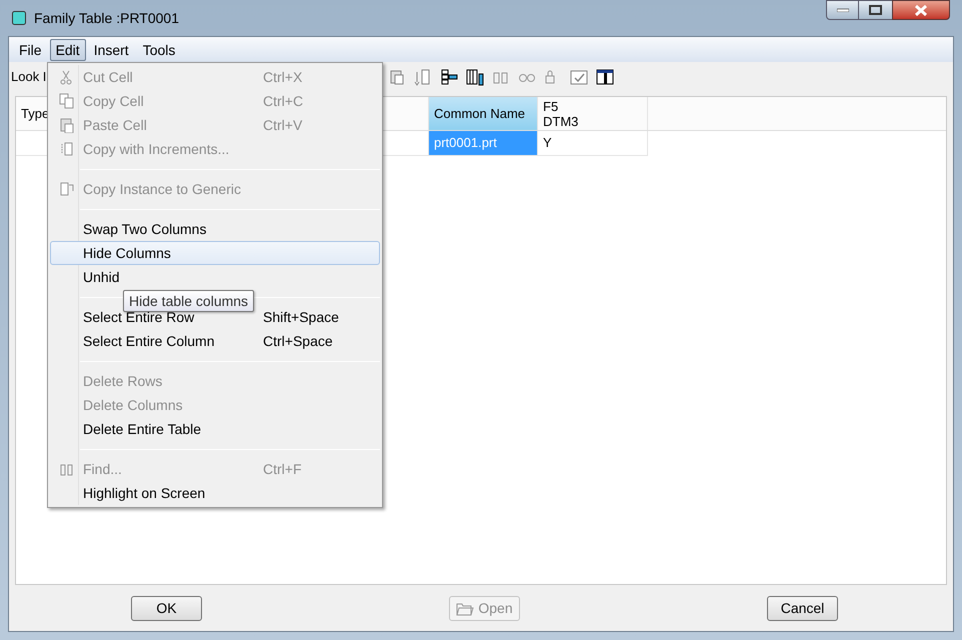 The width and height of the screenshot is (962, 640). I want to click on table-cell: Y, so click(593, 143).